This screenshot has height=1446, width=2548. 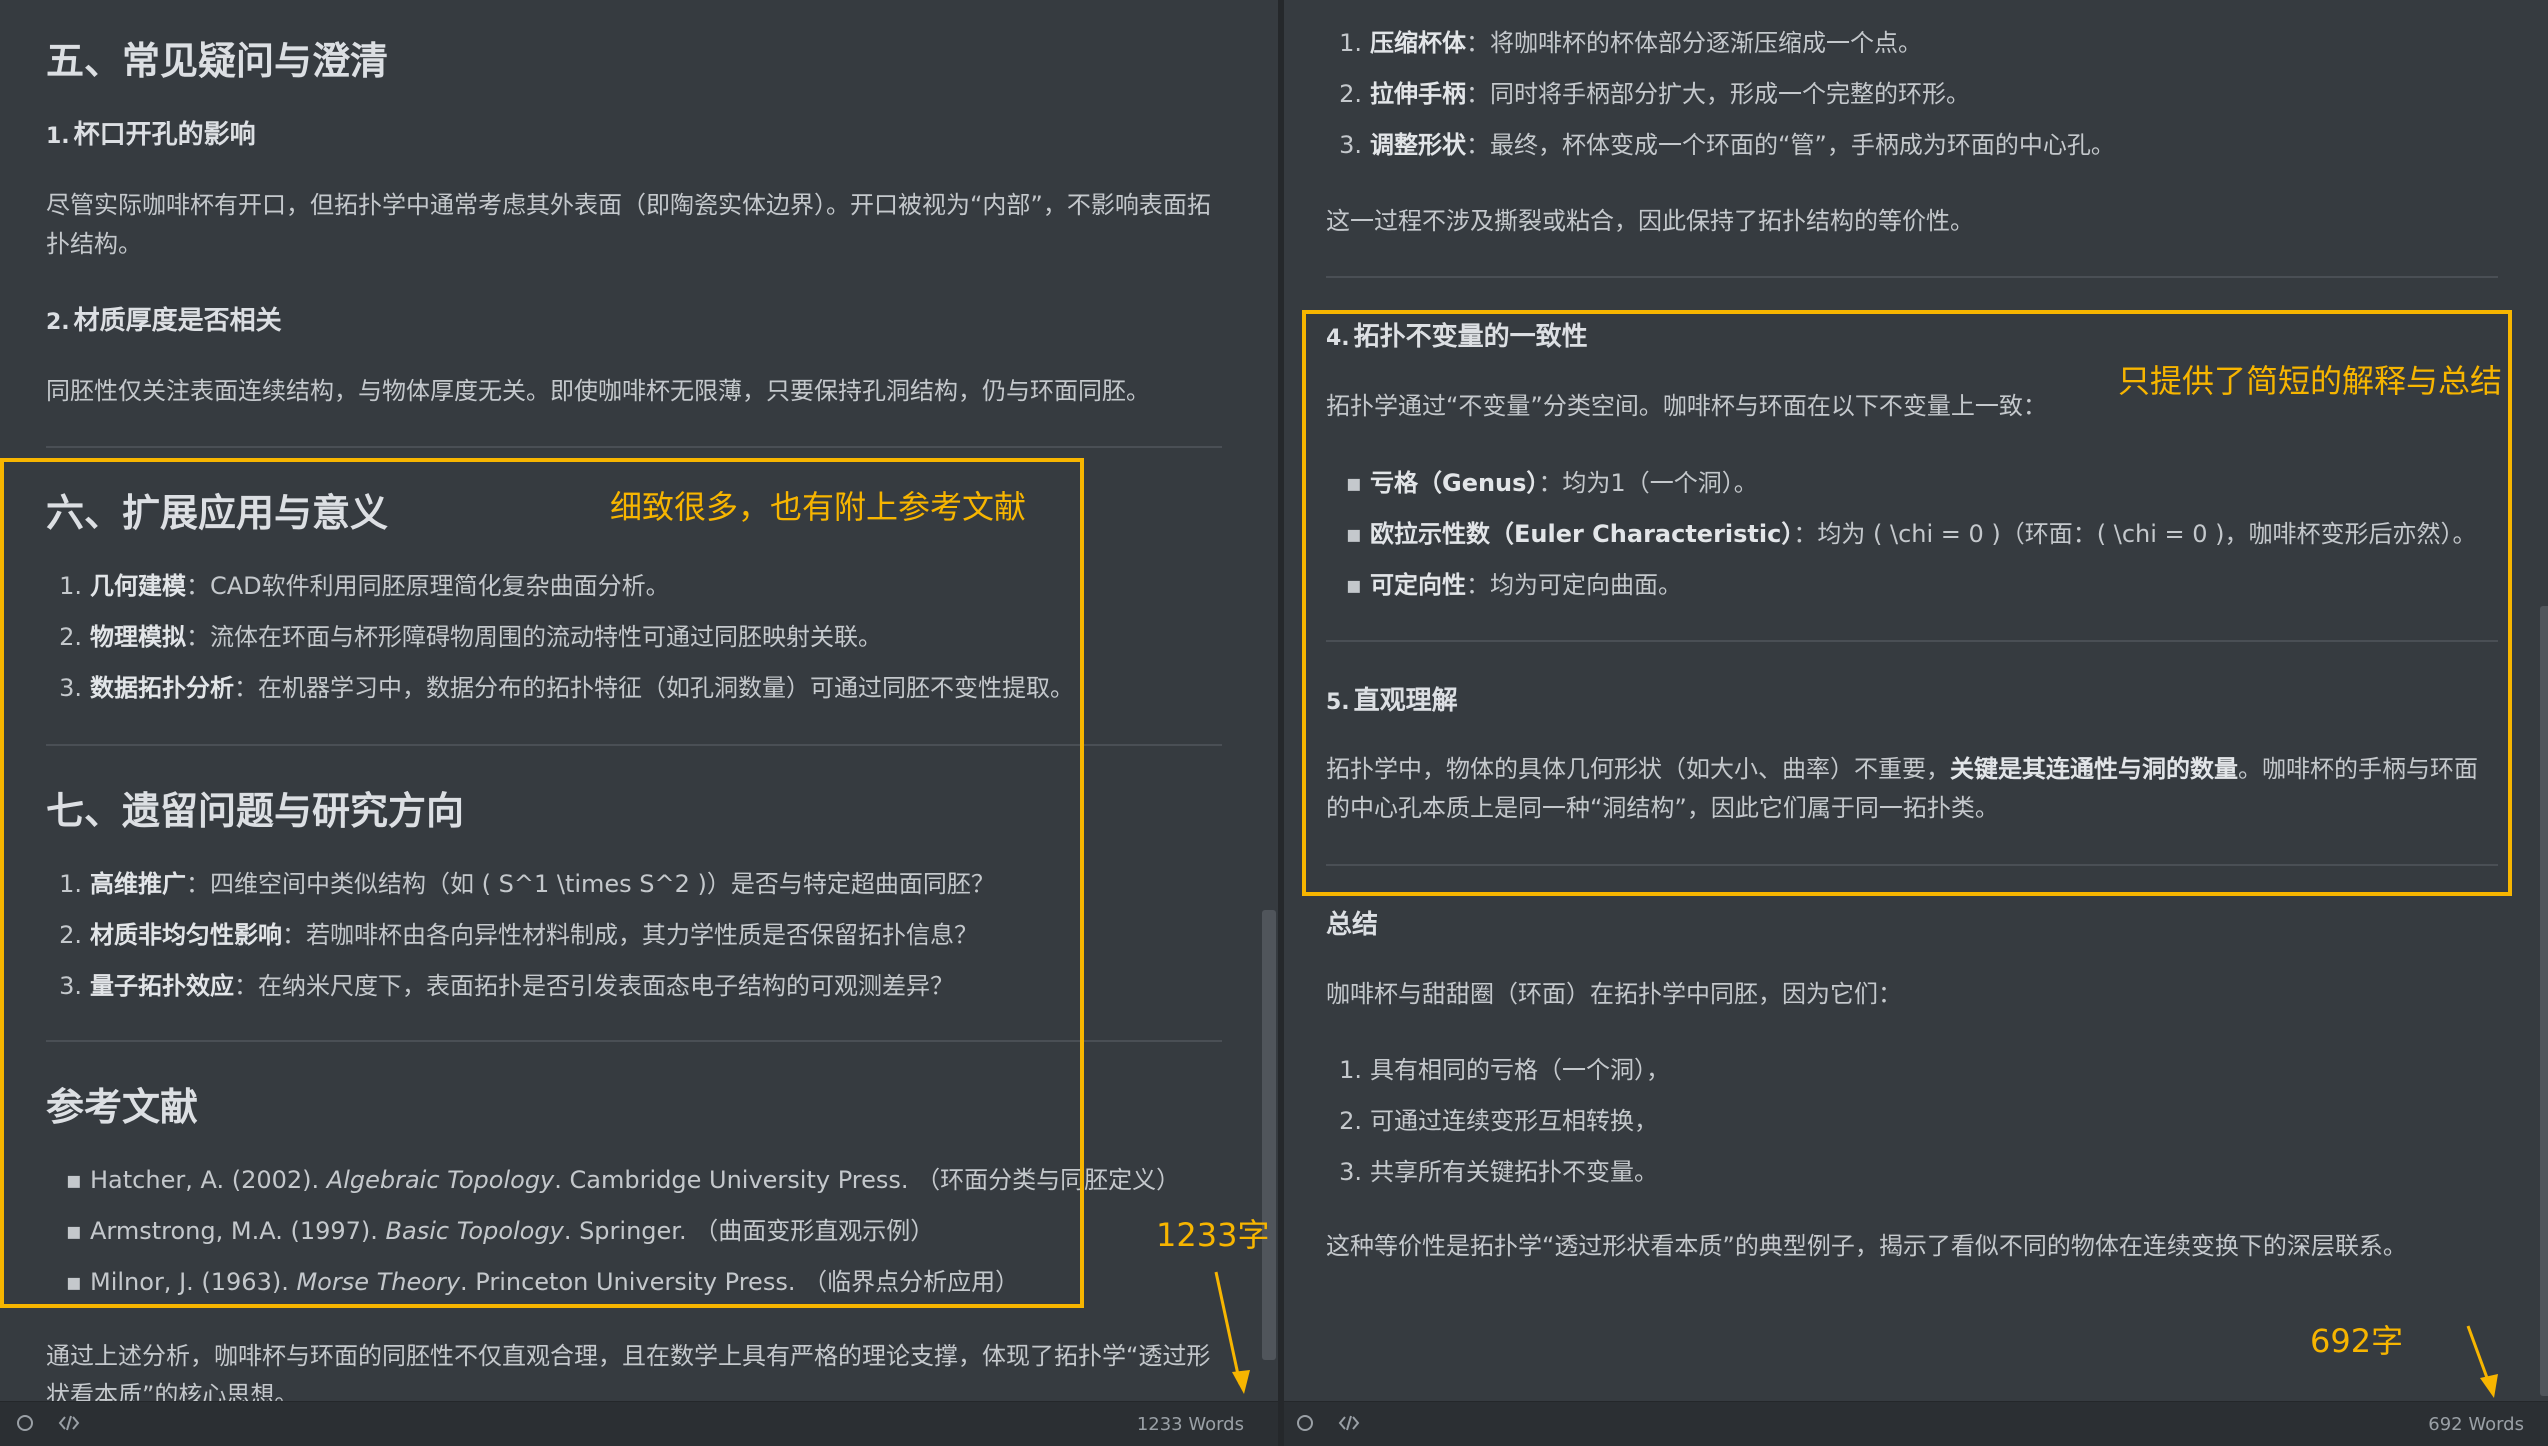 I want to click on paragraph-steps-note: 这一过程不涉及撕裂或粘合，因此保持了拓扑结构的等价性。, so click(x=1650, y=221).